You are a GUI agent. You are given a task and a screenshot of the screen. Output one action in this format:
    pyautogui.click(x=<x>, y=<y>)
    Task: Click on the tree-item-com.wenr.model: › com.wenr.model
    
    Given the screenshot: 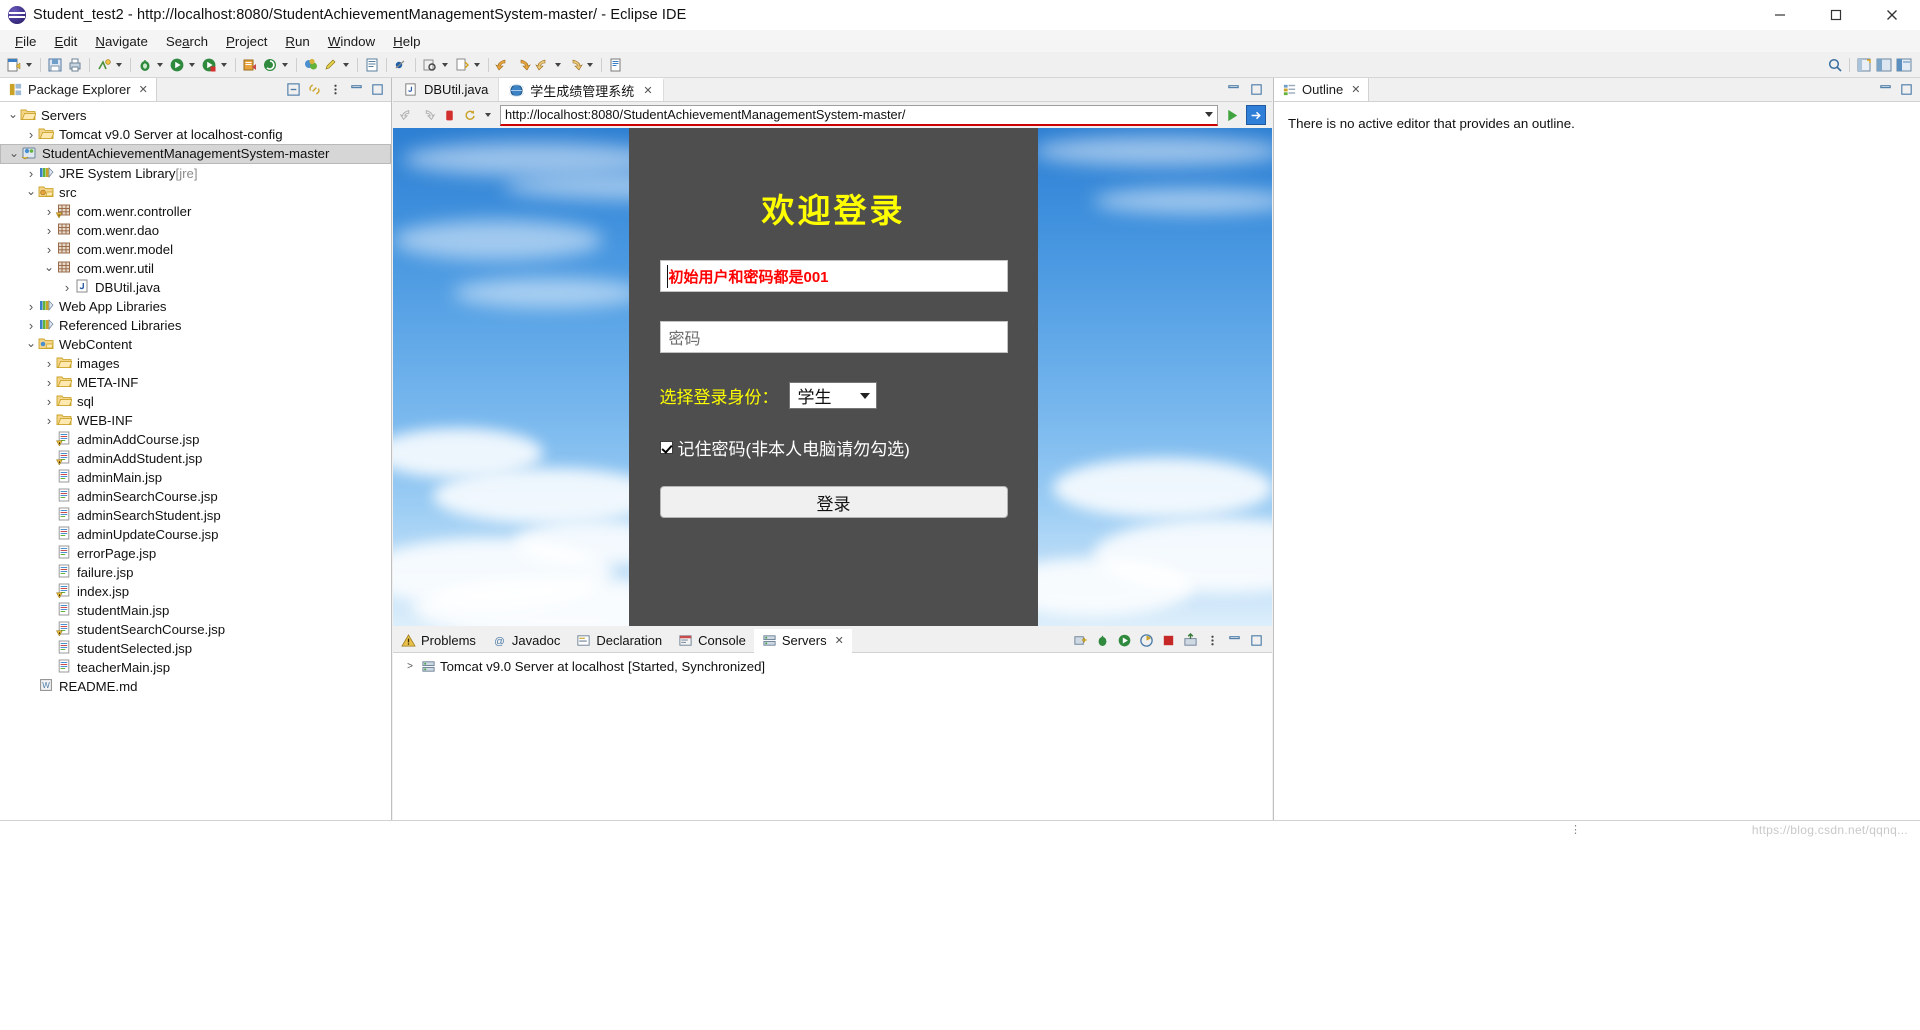 What is the action you would take?
    pyautogui.click(x=195, y=249)
    